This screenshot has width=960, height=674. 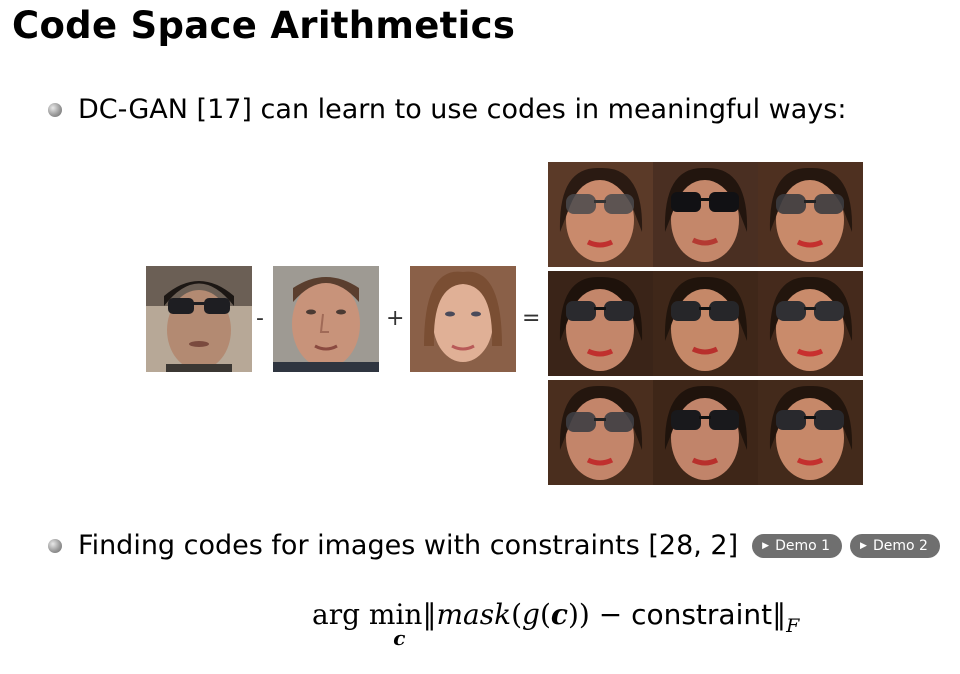 I want to click on plus-operator: +, so click(x=395, y=318).